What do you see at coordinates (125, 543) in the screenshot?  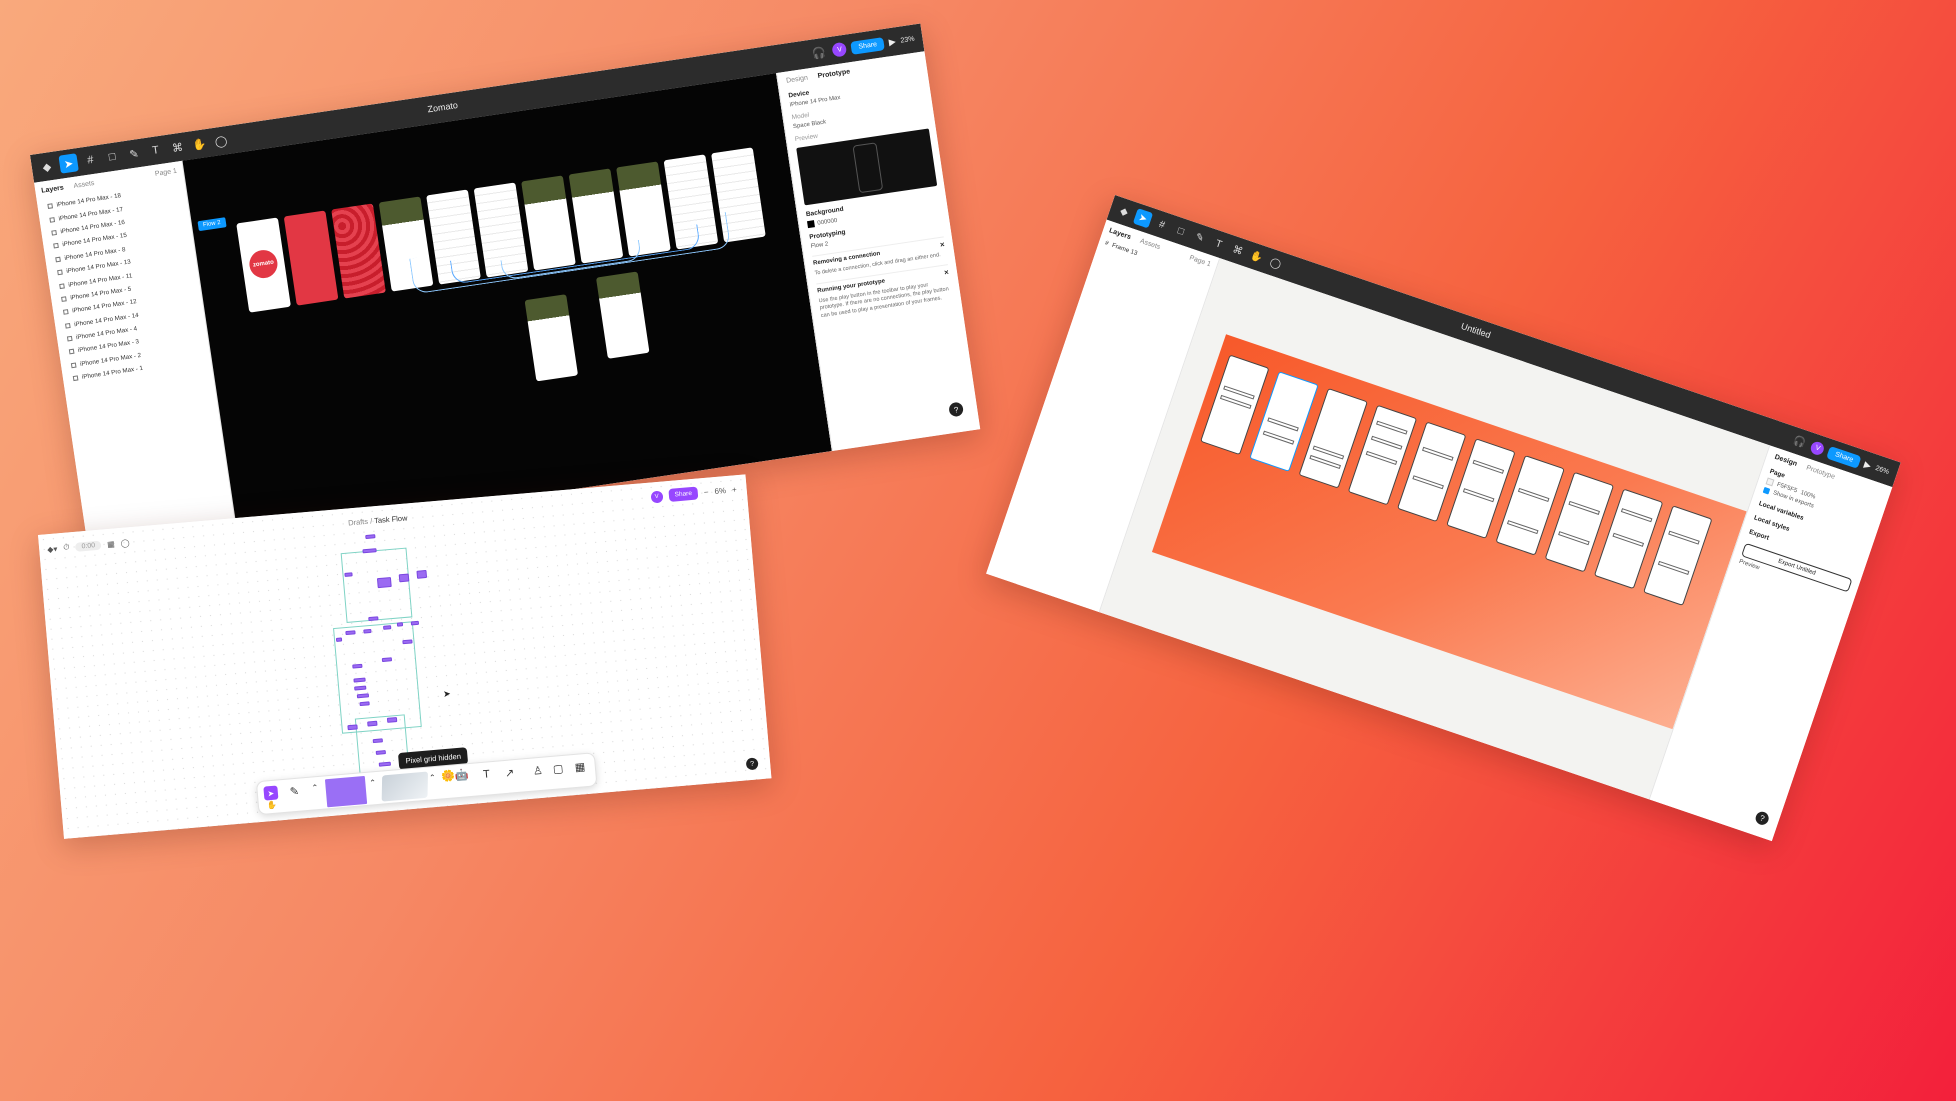 I see `comment-icon: ◯` at bounding box center [125, 543].